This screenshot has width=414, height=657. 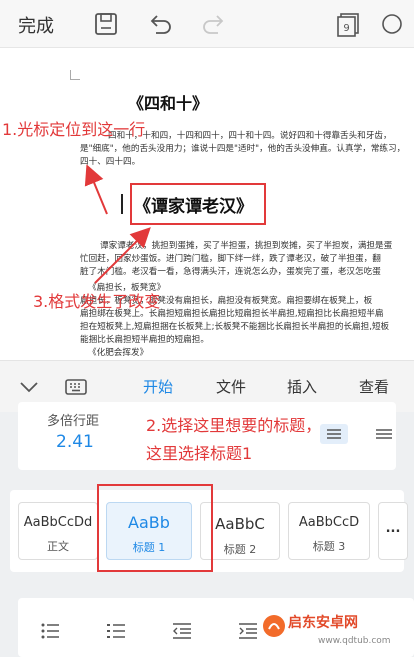 I want to click on undo-icon, so click(x=160, y=24).